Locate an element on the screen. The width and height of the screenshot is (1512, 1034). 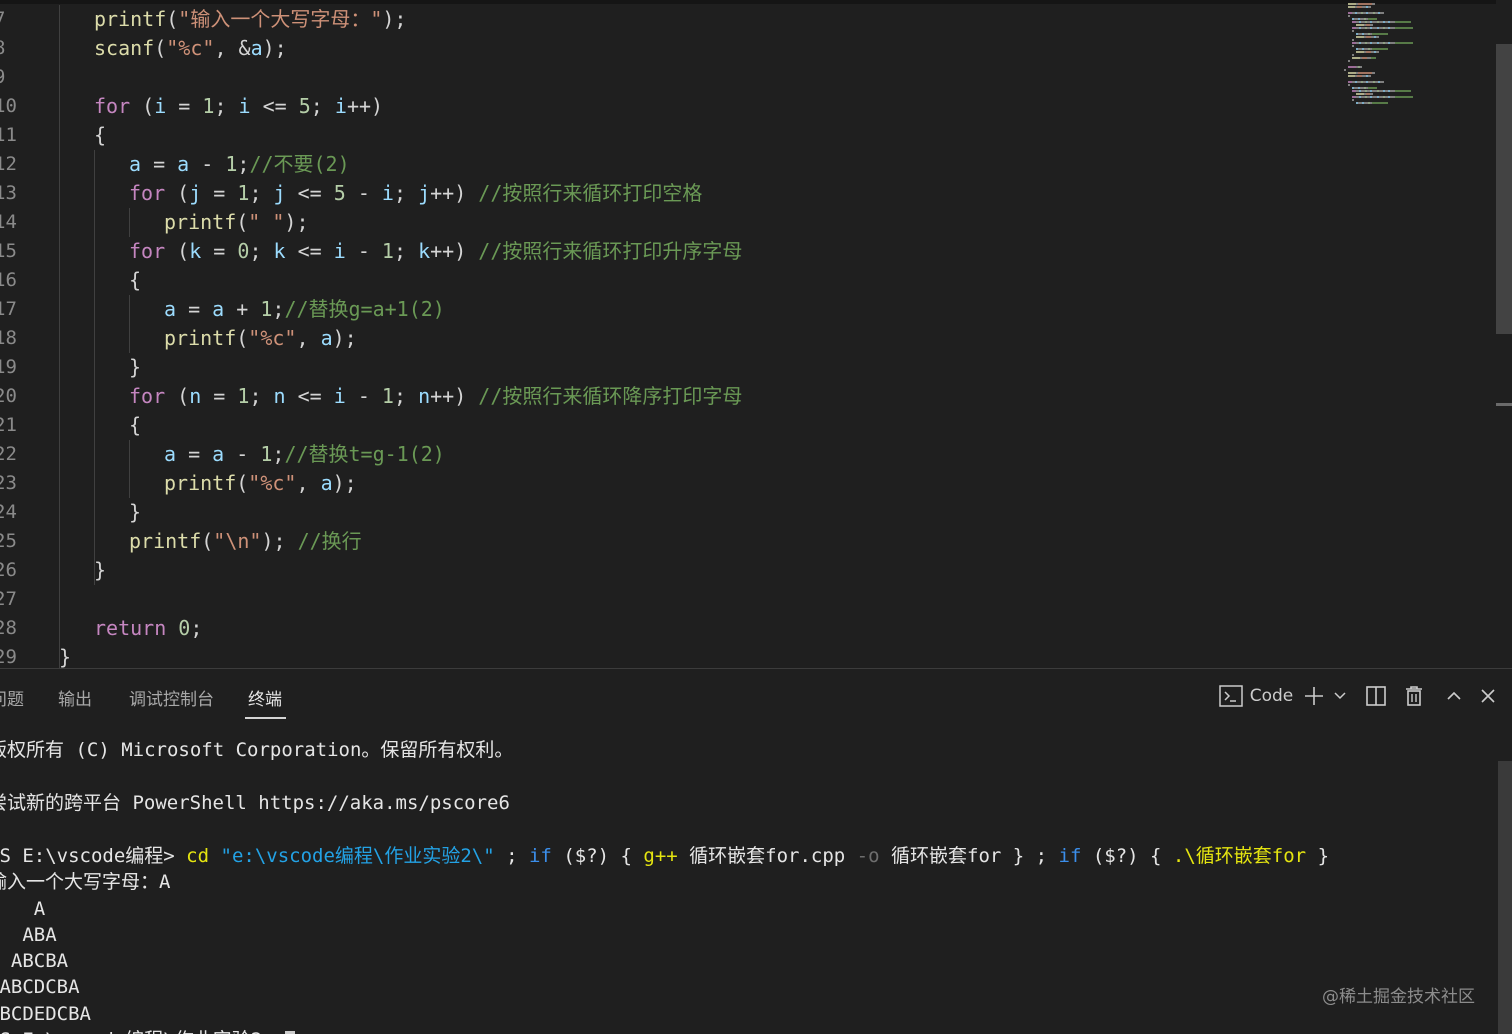
code-token: //不要(2) is located at coordinates (299, 164).